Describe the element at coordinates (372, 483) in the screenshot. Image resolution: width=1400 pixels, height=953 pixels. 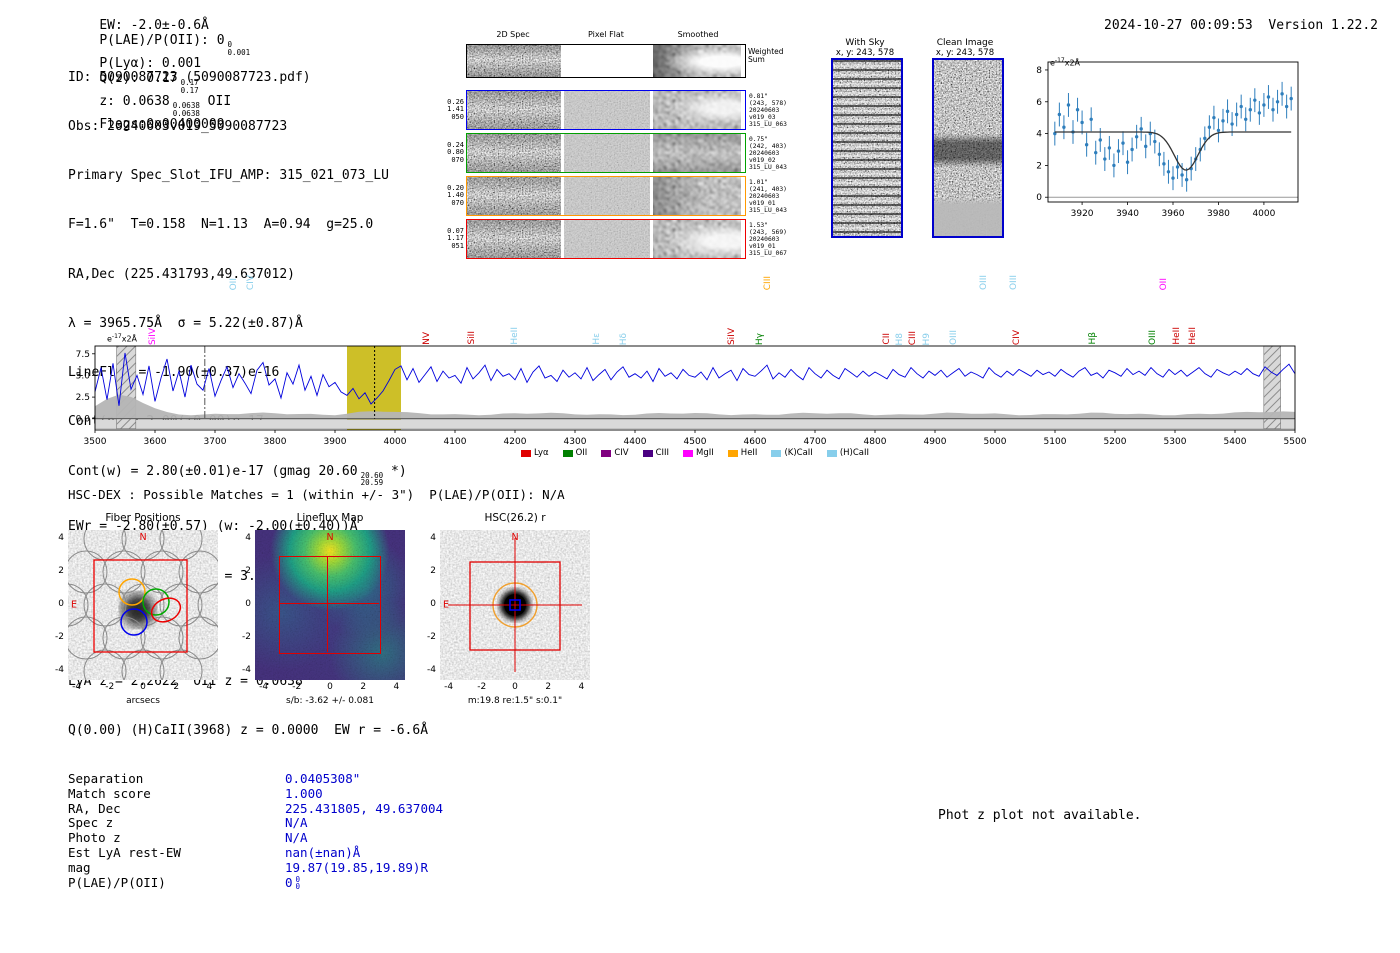
I see `sub: 20.59` at that location.